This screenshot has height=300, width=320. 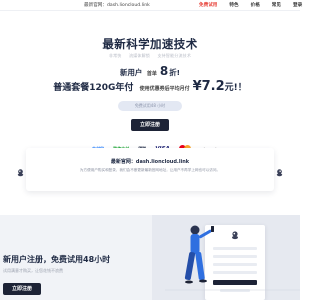 I want to click on notice-description: 为方便用户购买和登录，我们会不断更新最新官网地址，让用户不再学上网也可以访问。, so click(x=150, y=170).